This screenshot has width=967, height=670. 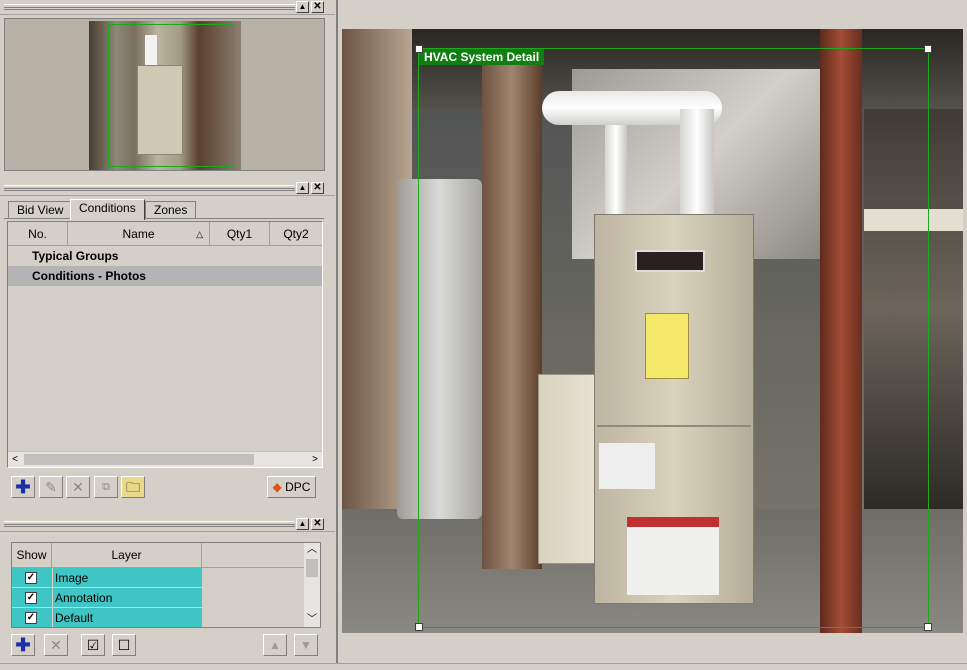 I want to click on layer-name: Image, so click(x=127, y=578).